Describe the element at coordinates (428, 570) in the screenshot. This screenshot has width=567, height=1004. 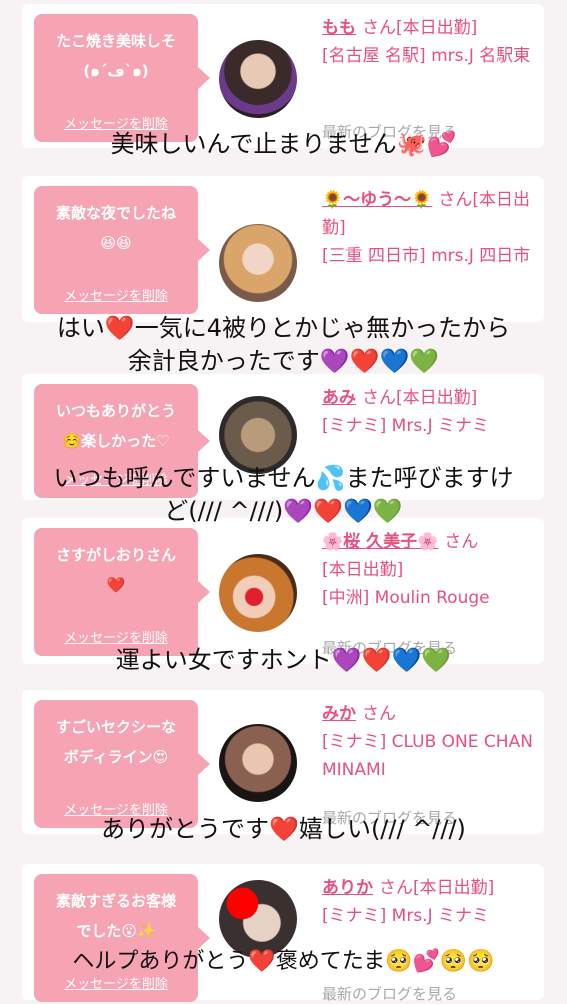
I see `cast-info: 🌸桜 久美子🌸 さん [本日出勤] [中洲] Moulin Rouge` at that location.